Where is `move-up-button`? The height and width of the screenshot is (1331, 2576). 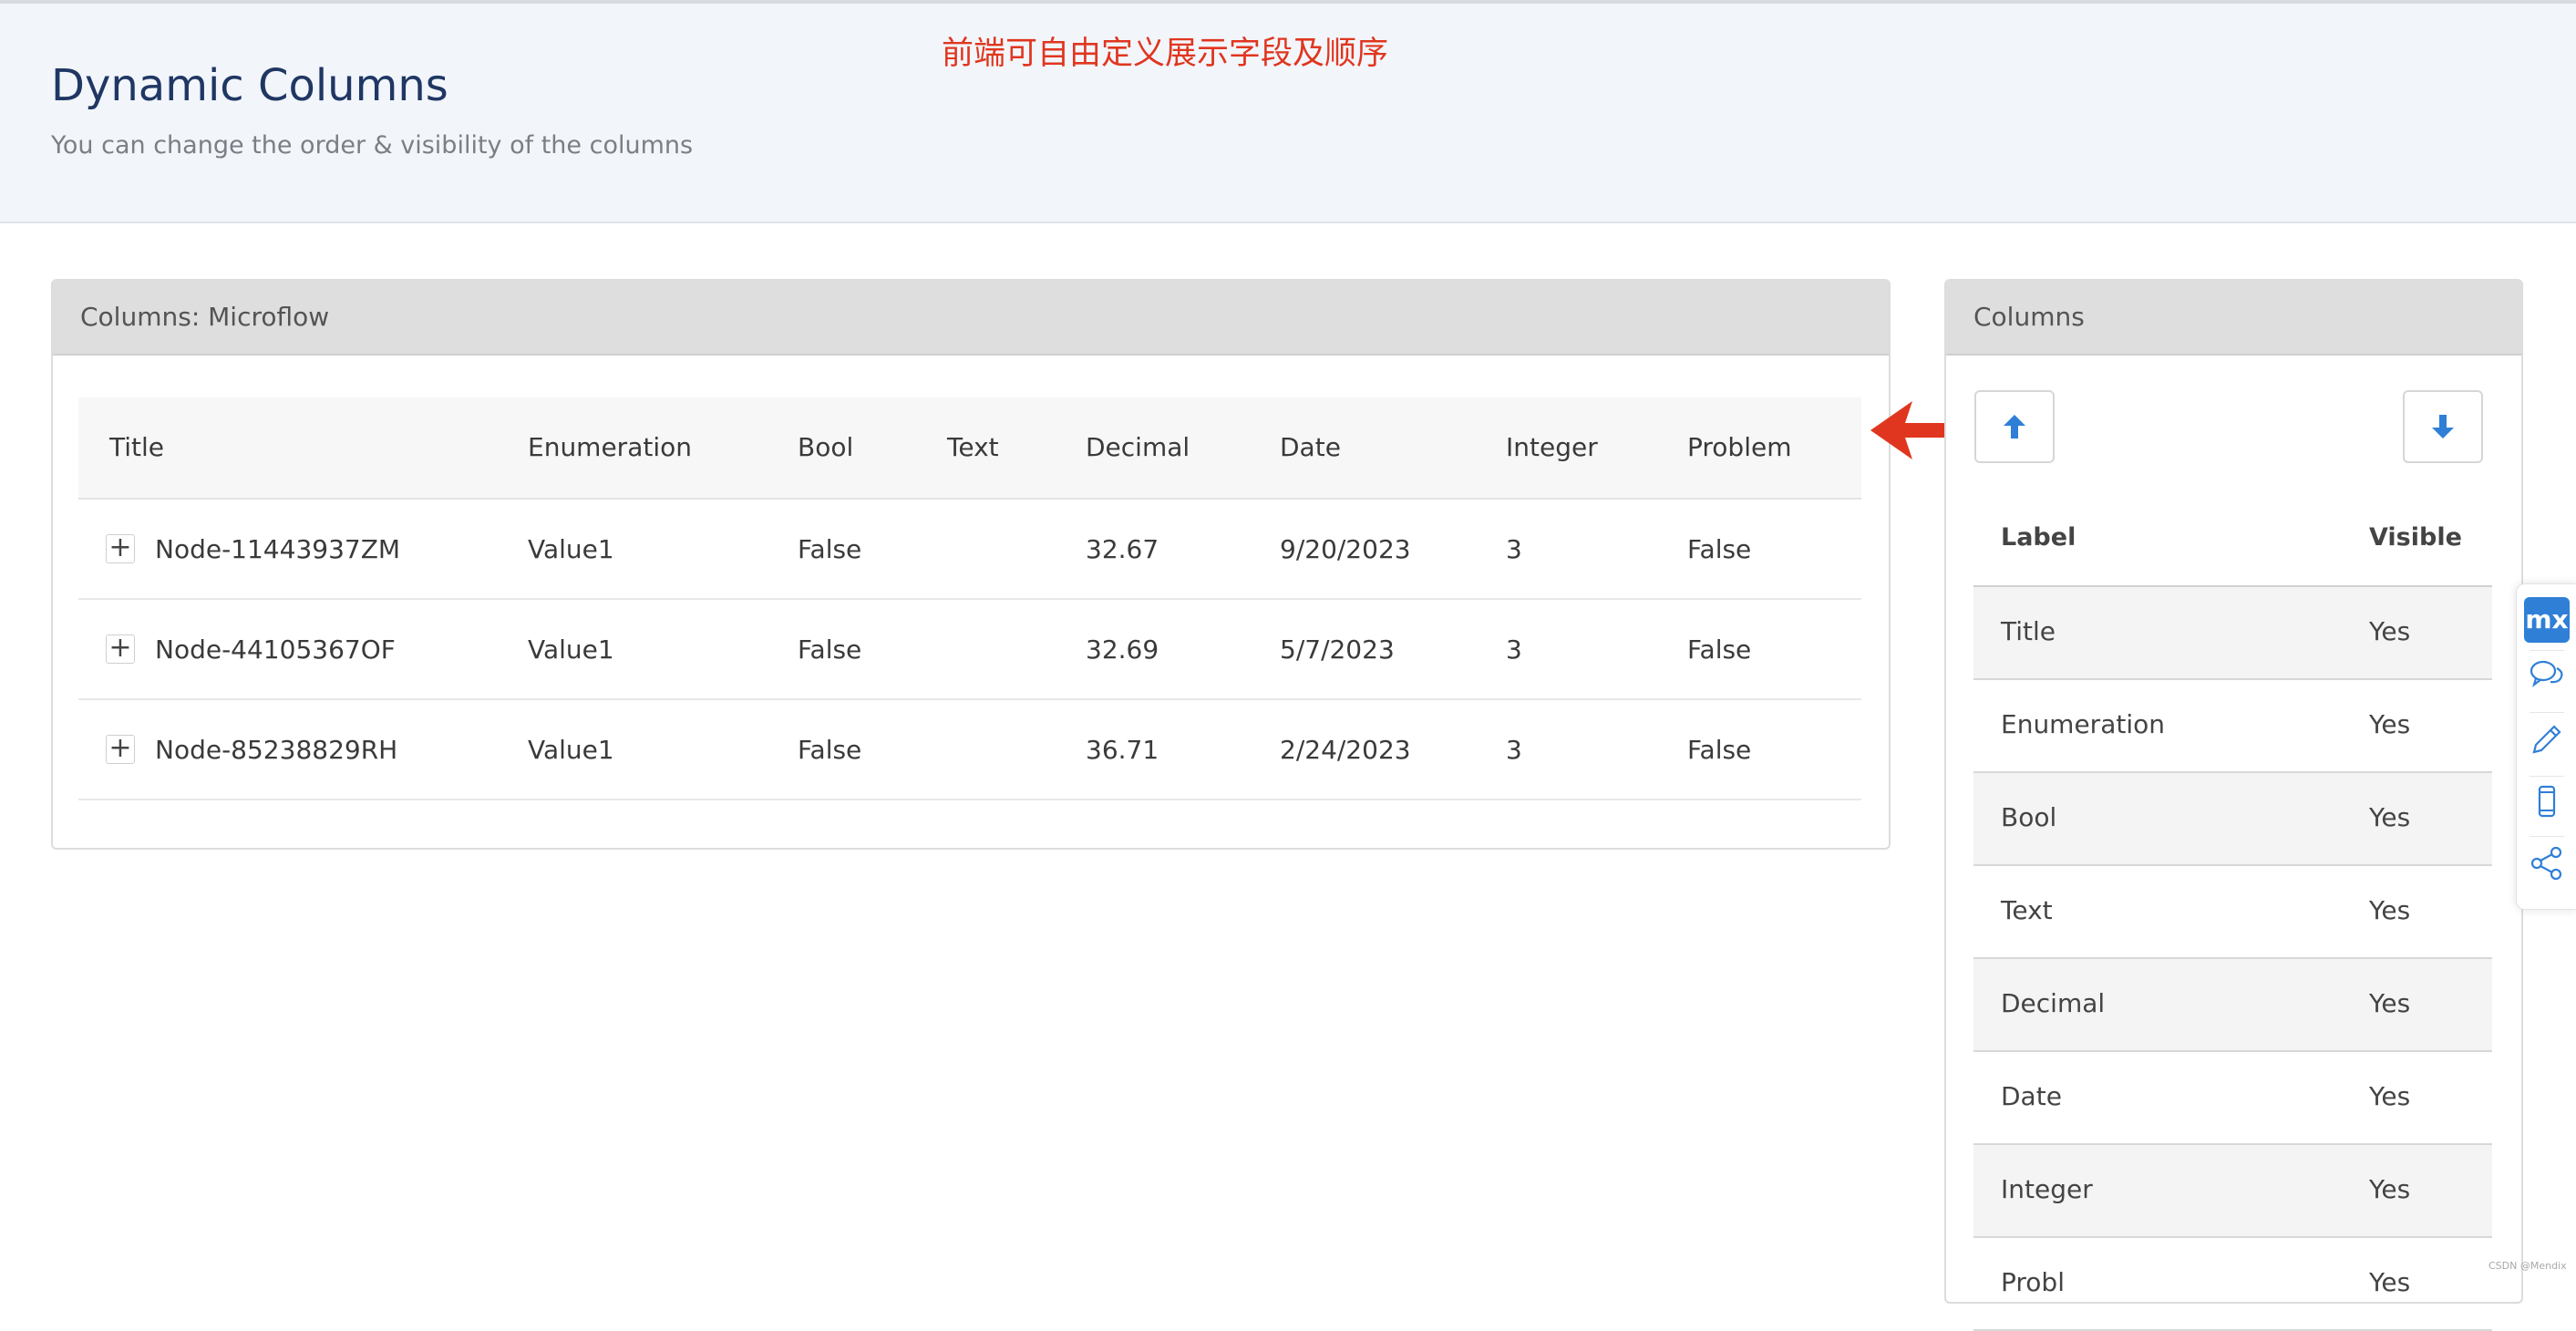
move-up-button is located at coordinates (2014, 427).